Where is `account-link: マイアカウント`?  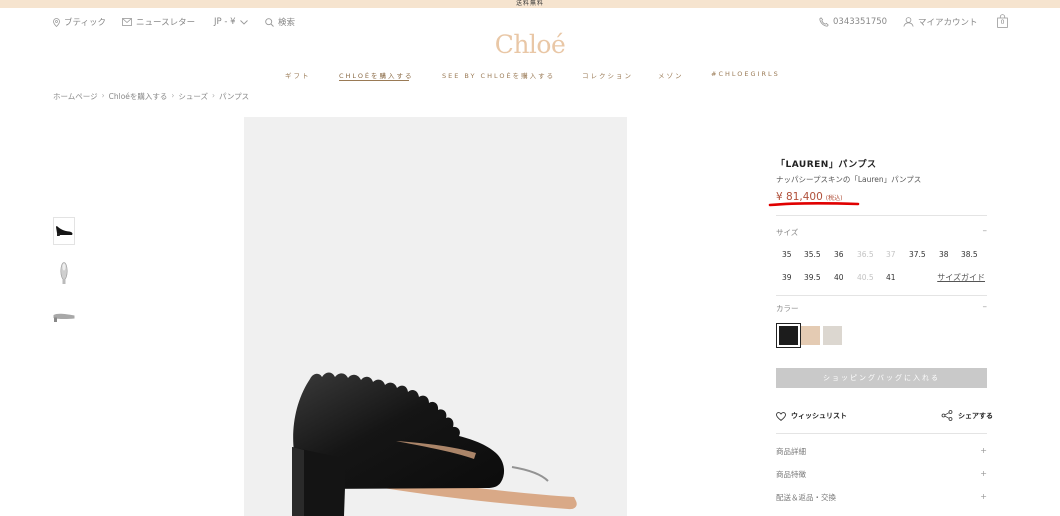 account-link: マイアカウント is located at coordinates (940, 22).